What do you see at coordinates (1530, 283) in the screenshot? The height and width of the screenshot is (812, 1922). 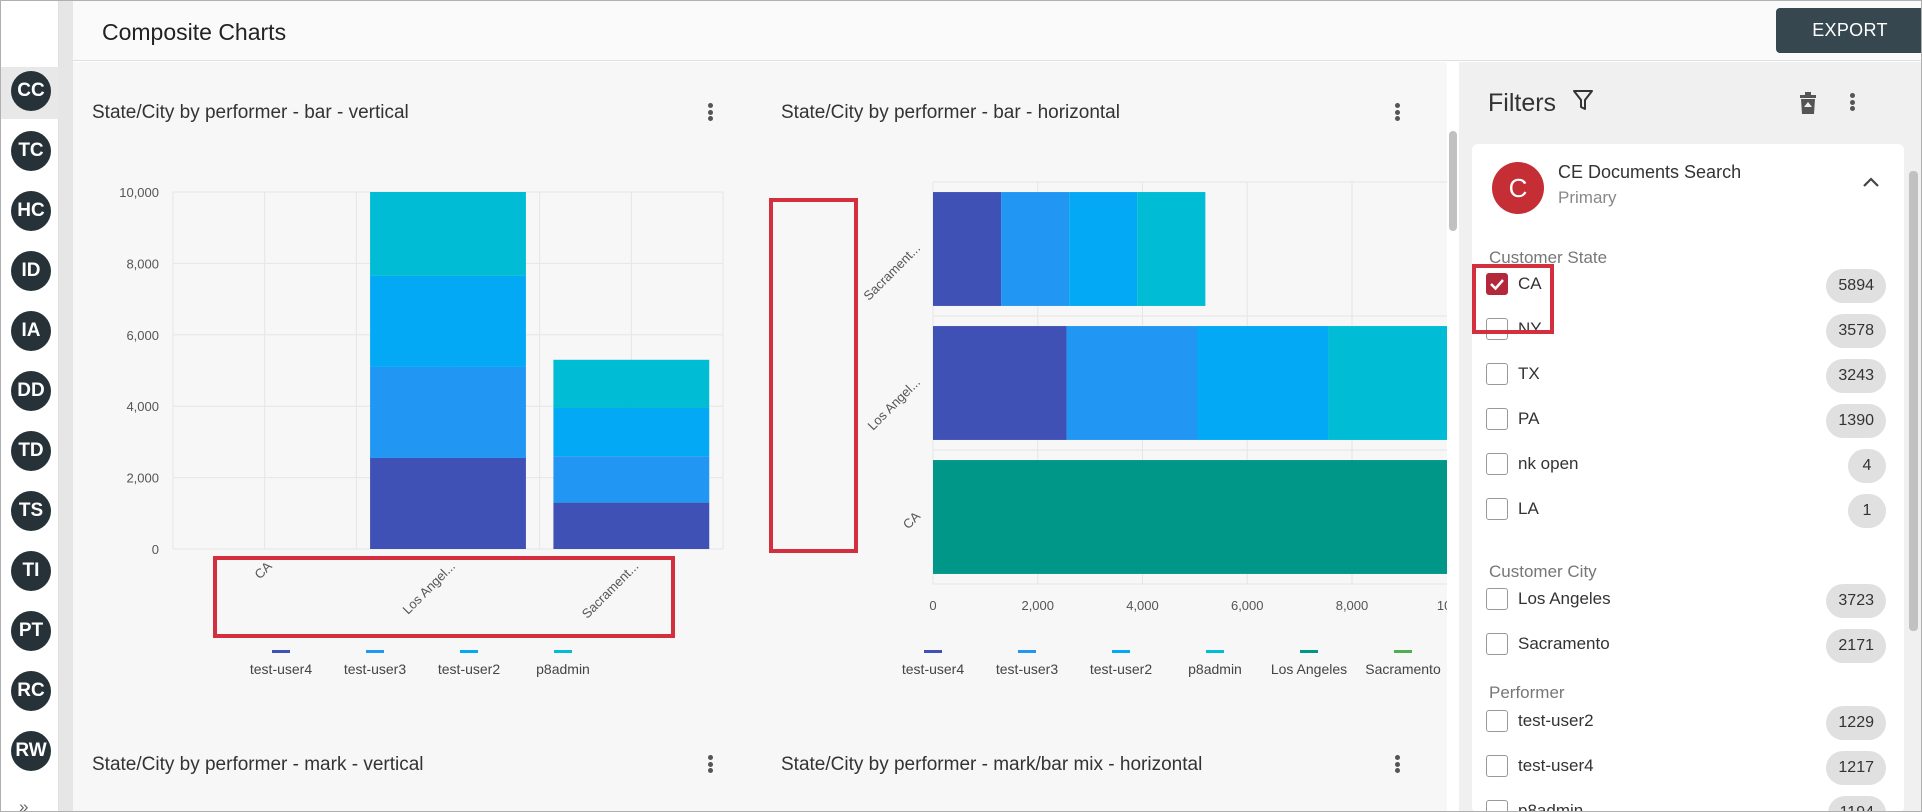 I see `filter-label: CA` at bounding box center [1530, 283].